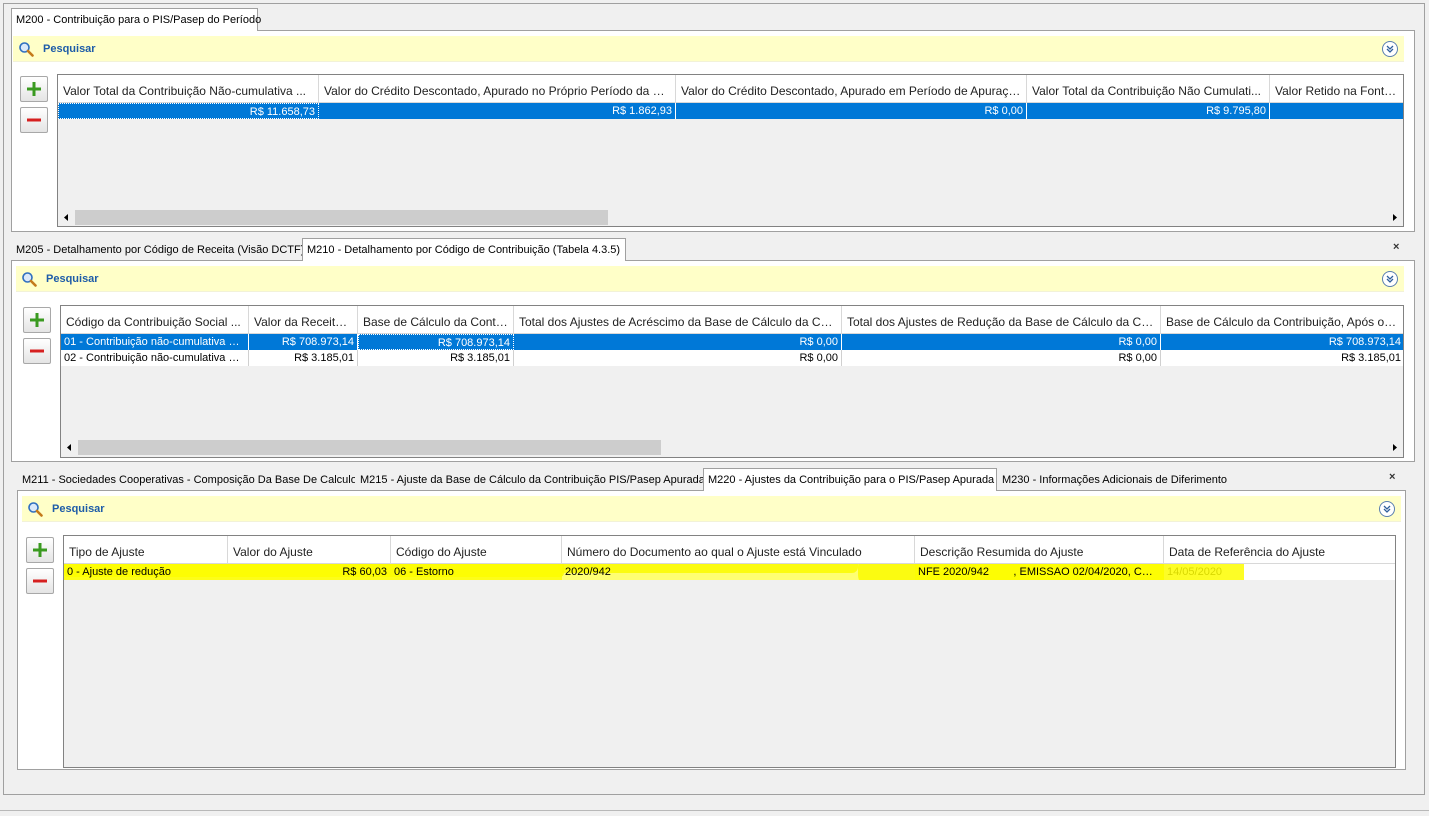 The height and width of the screenshot is (816, 1429). Describe the element at coordinates (476, 550) in the screenshot. I see `column-header: Código do Ajuste` at that location.